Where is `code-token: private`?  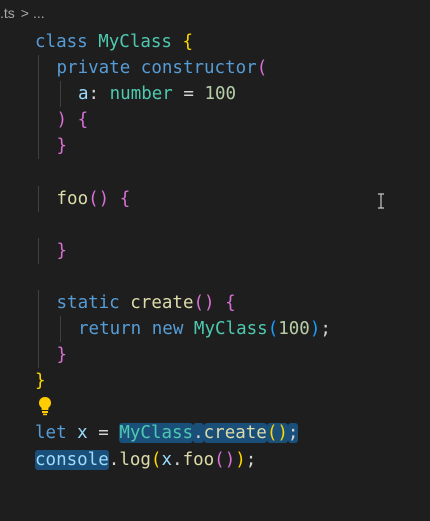
code-token: private is located at coordinates (98, 68).